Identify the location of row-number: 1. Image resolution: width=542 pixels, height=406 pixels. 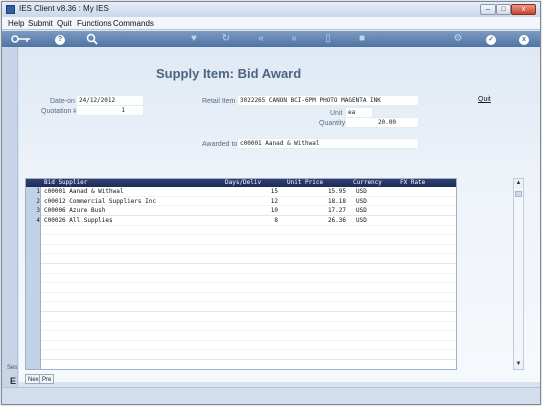
(38, 191).